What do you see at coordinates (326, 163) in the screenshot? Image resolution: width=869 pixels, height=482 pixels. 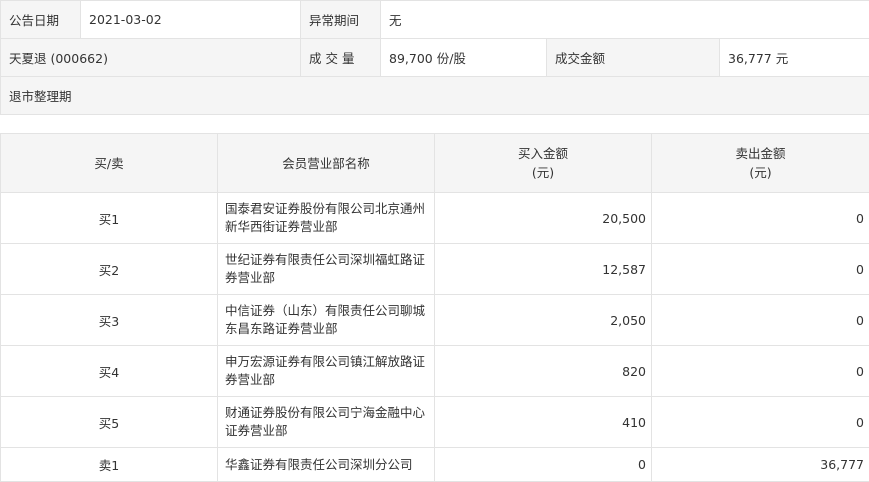 I see `header-branch: 会员营业部名称` at bounding box center [326, 163].